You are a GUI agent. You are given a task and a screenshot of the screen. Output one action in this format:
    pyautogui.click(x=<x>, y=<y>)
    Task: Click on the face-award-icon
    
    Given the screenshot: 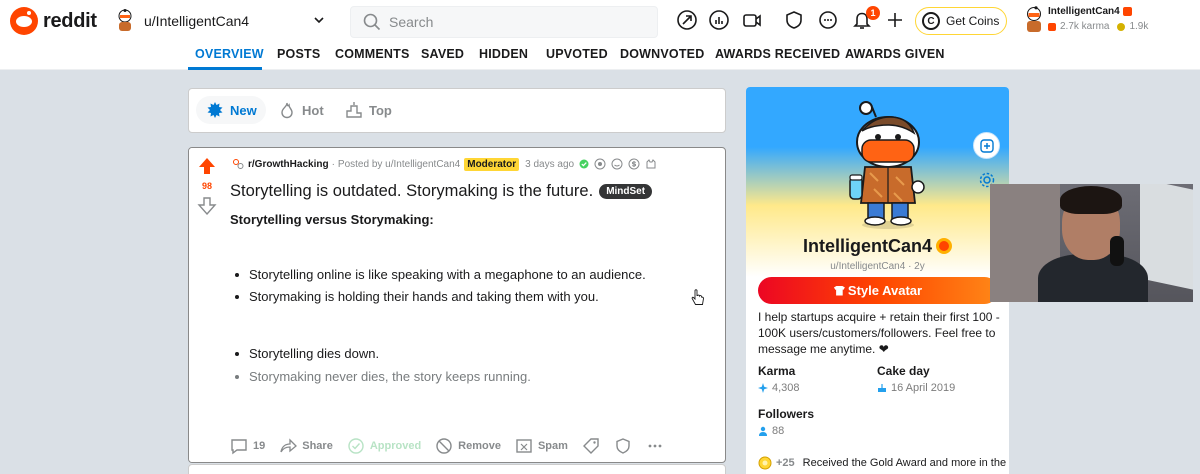 What is the action you would take?
    pyautogui.click(x=617, y=164)
    